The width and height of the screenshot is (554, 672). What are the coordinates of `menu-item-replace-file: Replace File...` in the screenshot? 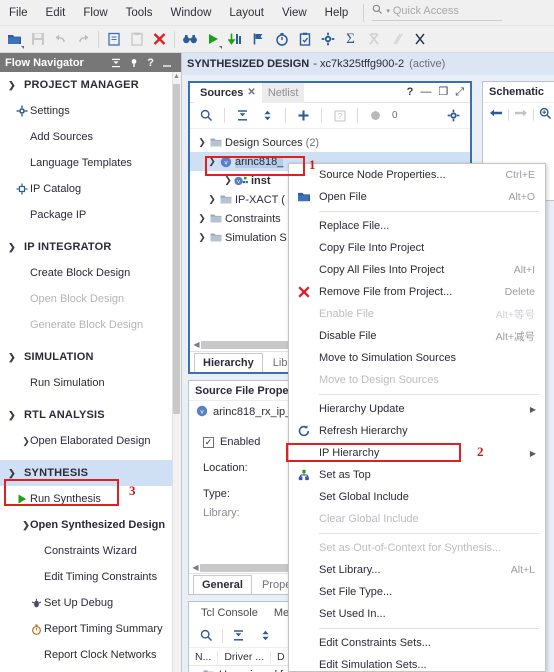 It's located at (417, 226).